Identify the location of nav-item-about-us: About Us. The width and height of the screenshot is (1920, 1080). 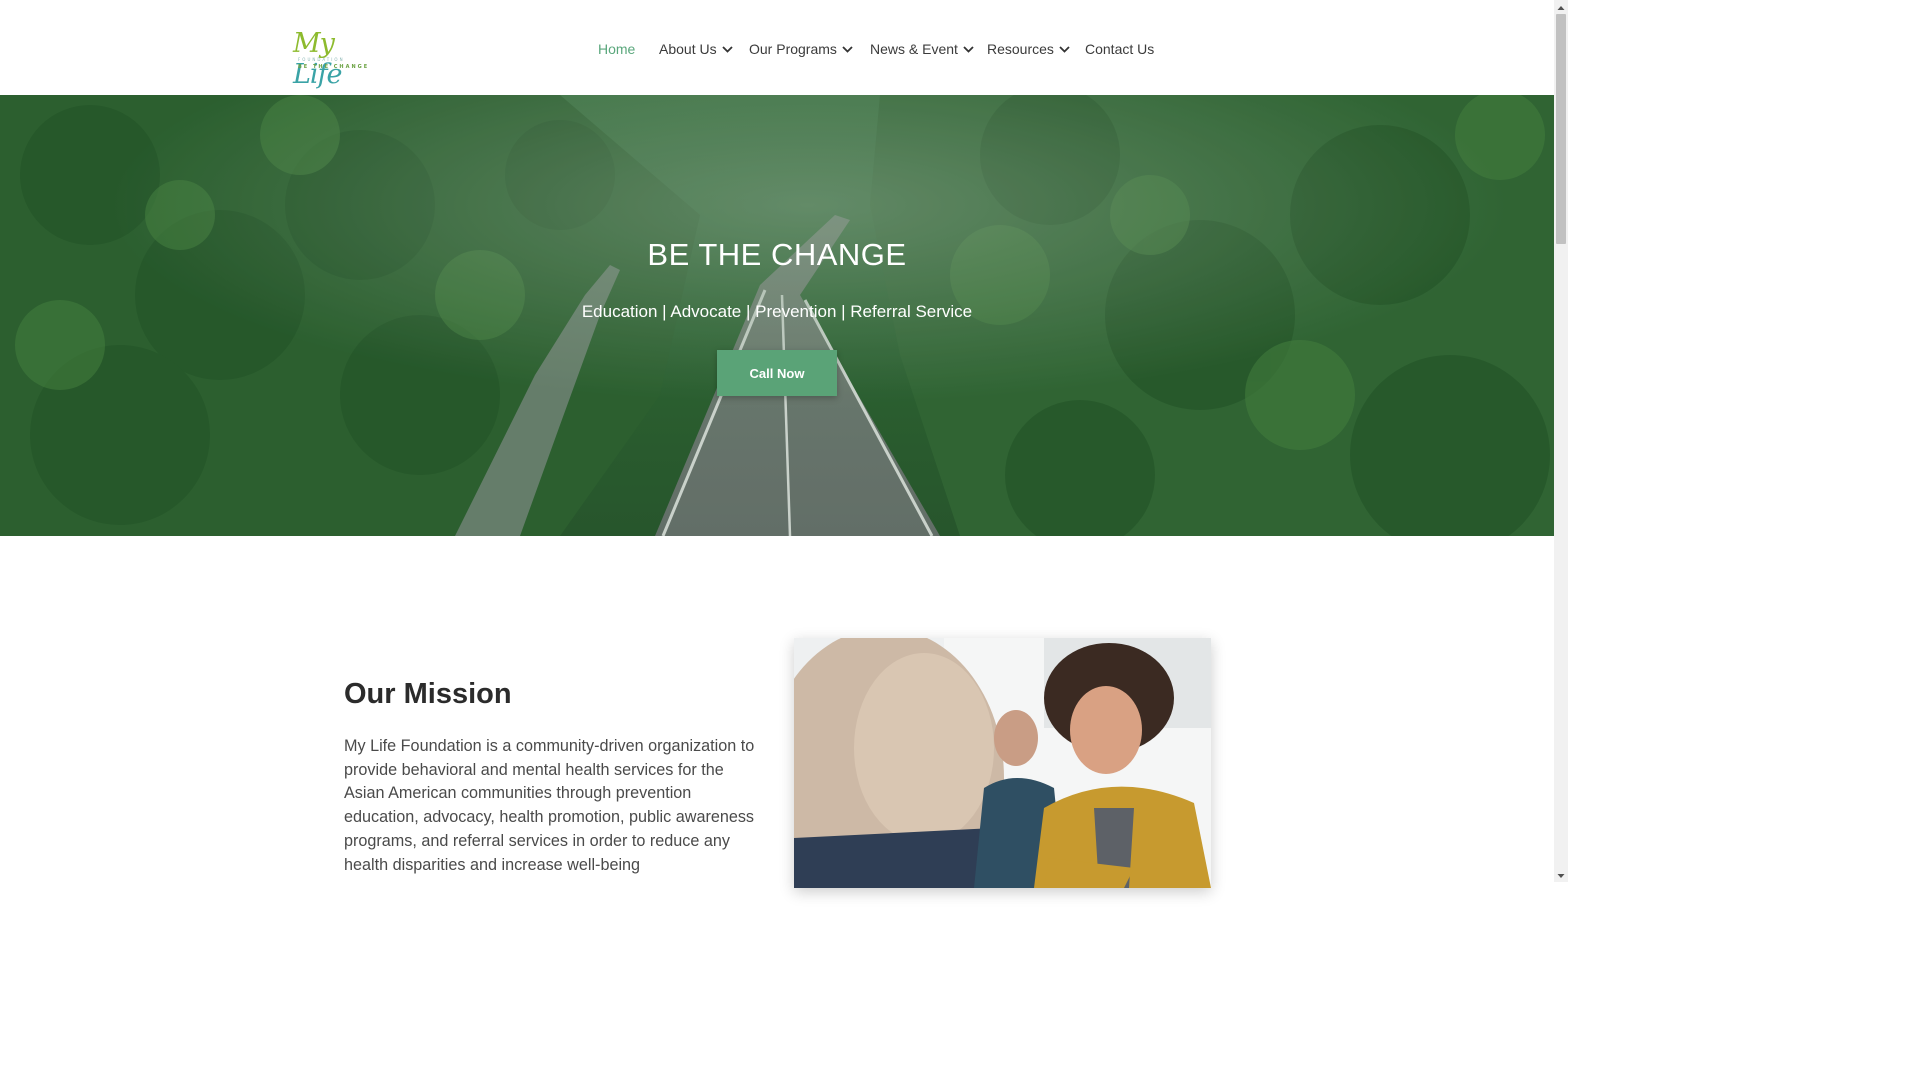
(696, 49).